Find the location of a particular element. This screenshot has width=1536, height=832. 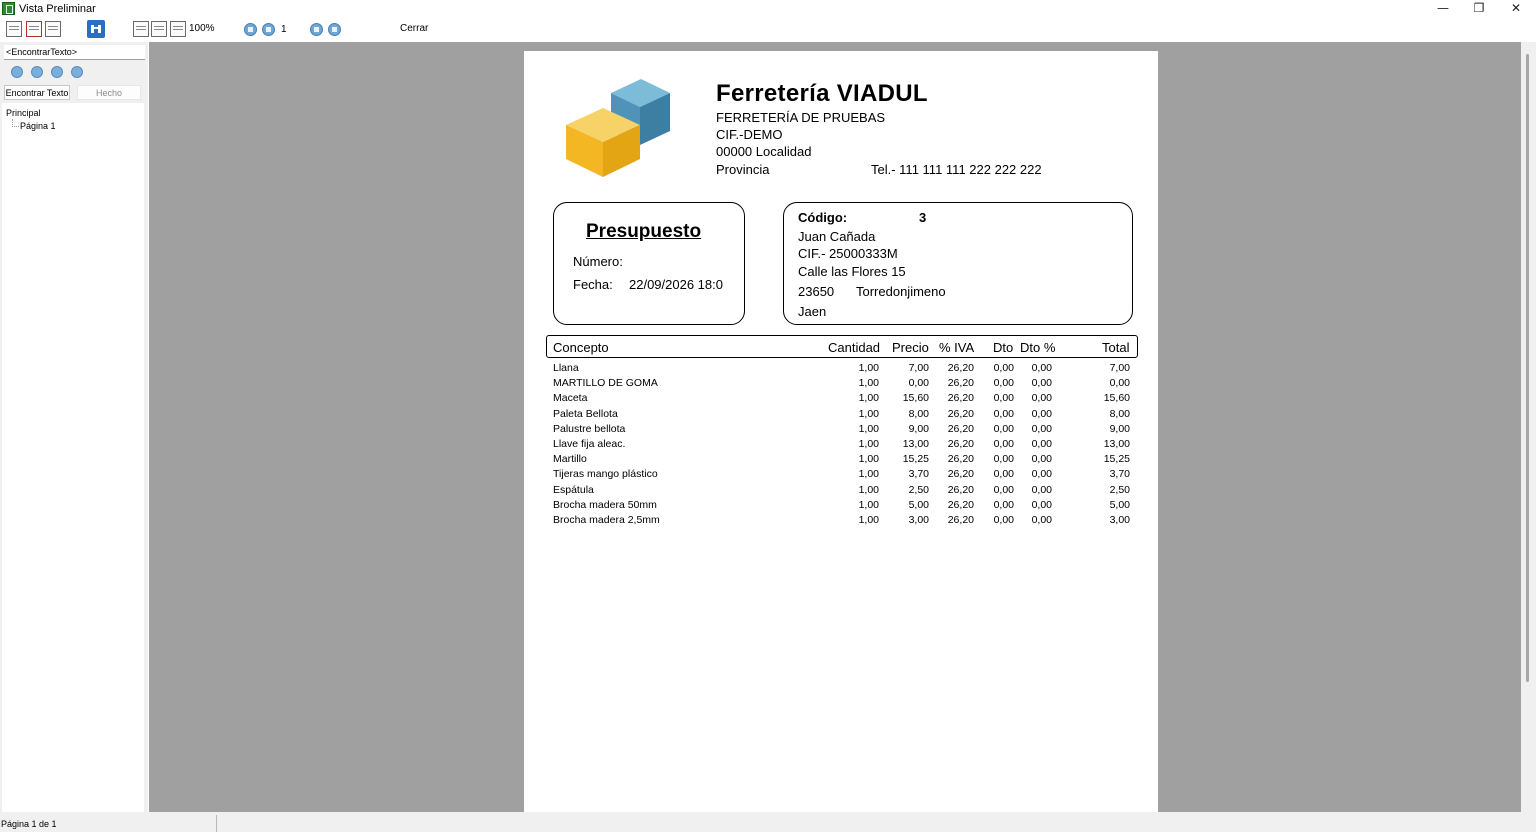

cell-concept: Llana is located at coordinates (566, 368).